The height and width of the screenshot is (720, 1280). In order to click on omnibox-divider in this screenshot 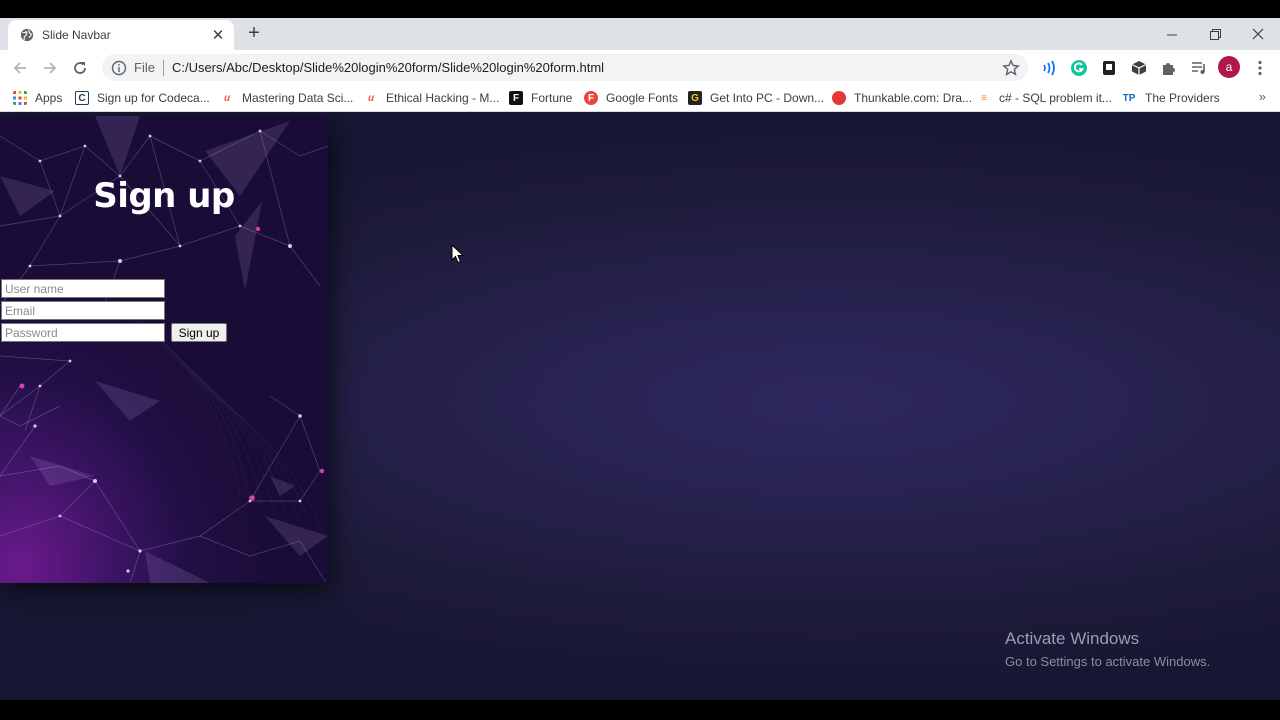, I will do `click(163, 67)`.